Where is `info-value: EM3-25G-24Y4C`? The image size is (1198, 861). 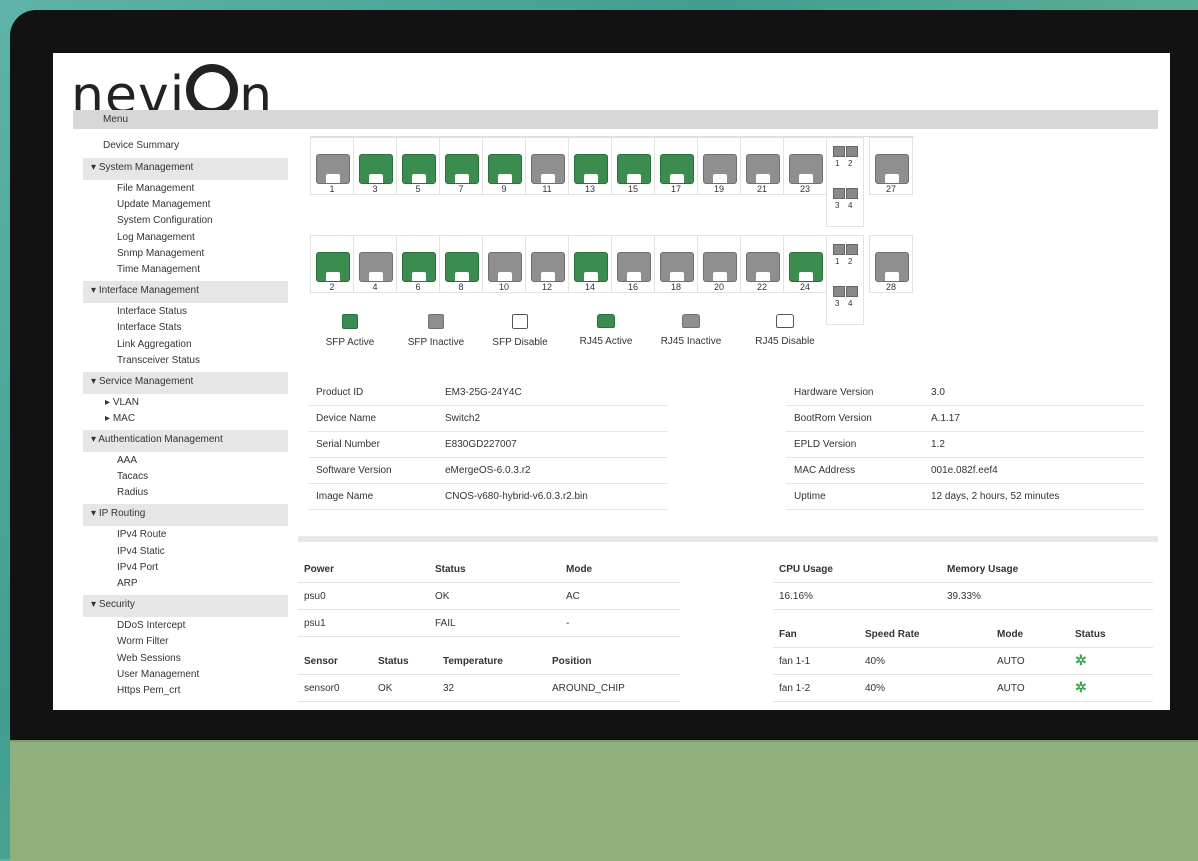
info-value: EM3-25G-24Y4C is located at coordinates (483, 392).